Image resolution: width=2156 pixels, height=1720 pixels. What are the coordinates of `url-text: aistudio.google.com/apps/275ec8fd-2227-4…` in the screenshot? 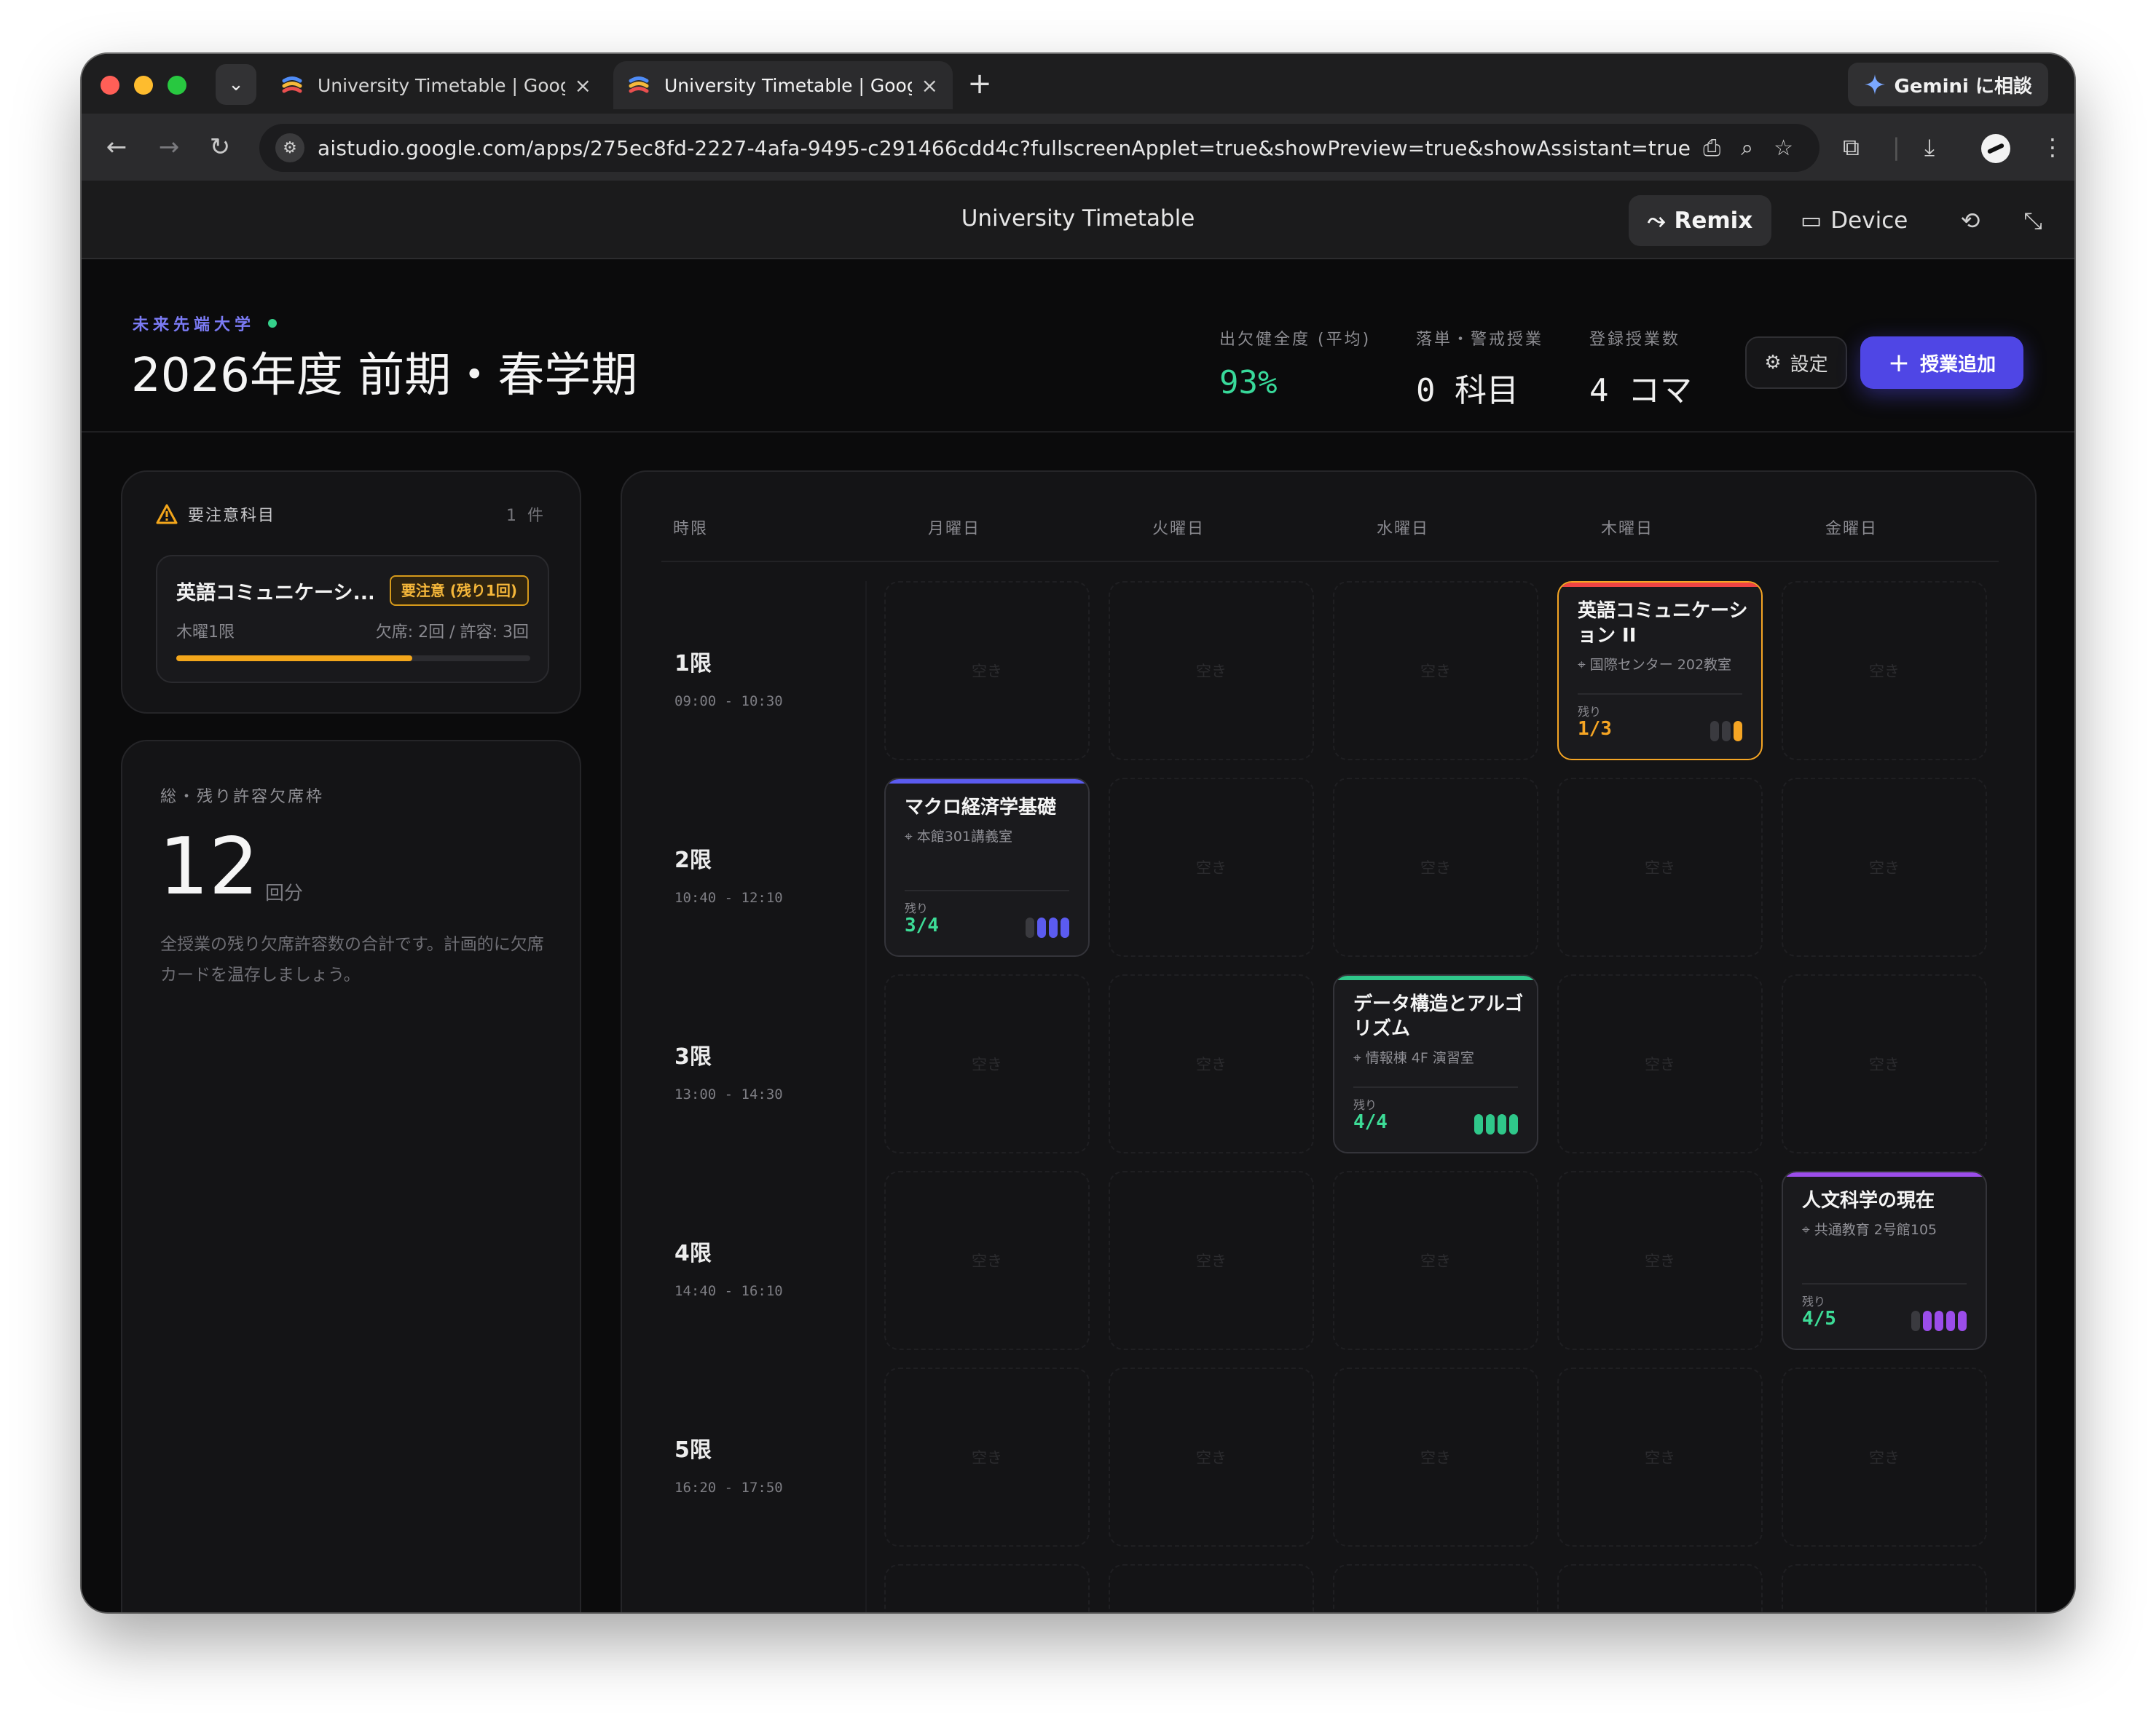 It's located at (1004, 148).